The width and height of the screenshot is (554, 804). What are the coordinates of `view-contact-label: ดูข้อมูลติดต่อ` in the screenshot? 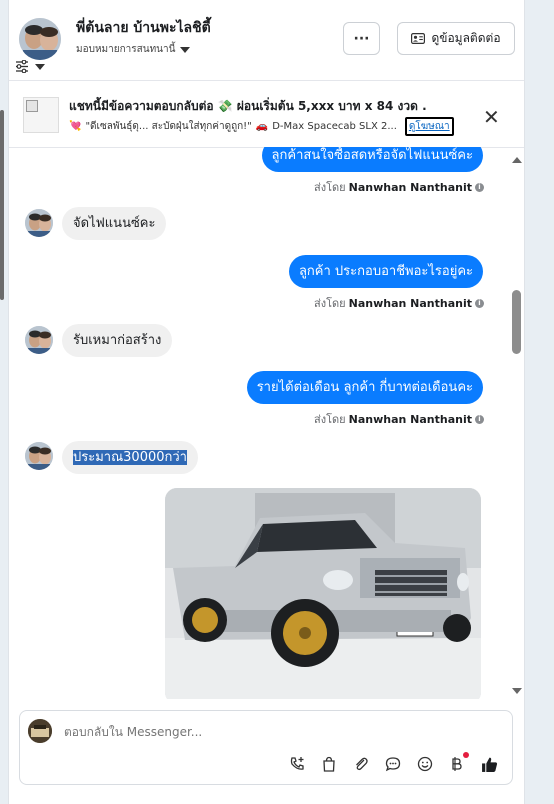 It's located at (466, 38).